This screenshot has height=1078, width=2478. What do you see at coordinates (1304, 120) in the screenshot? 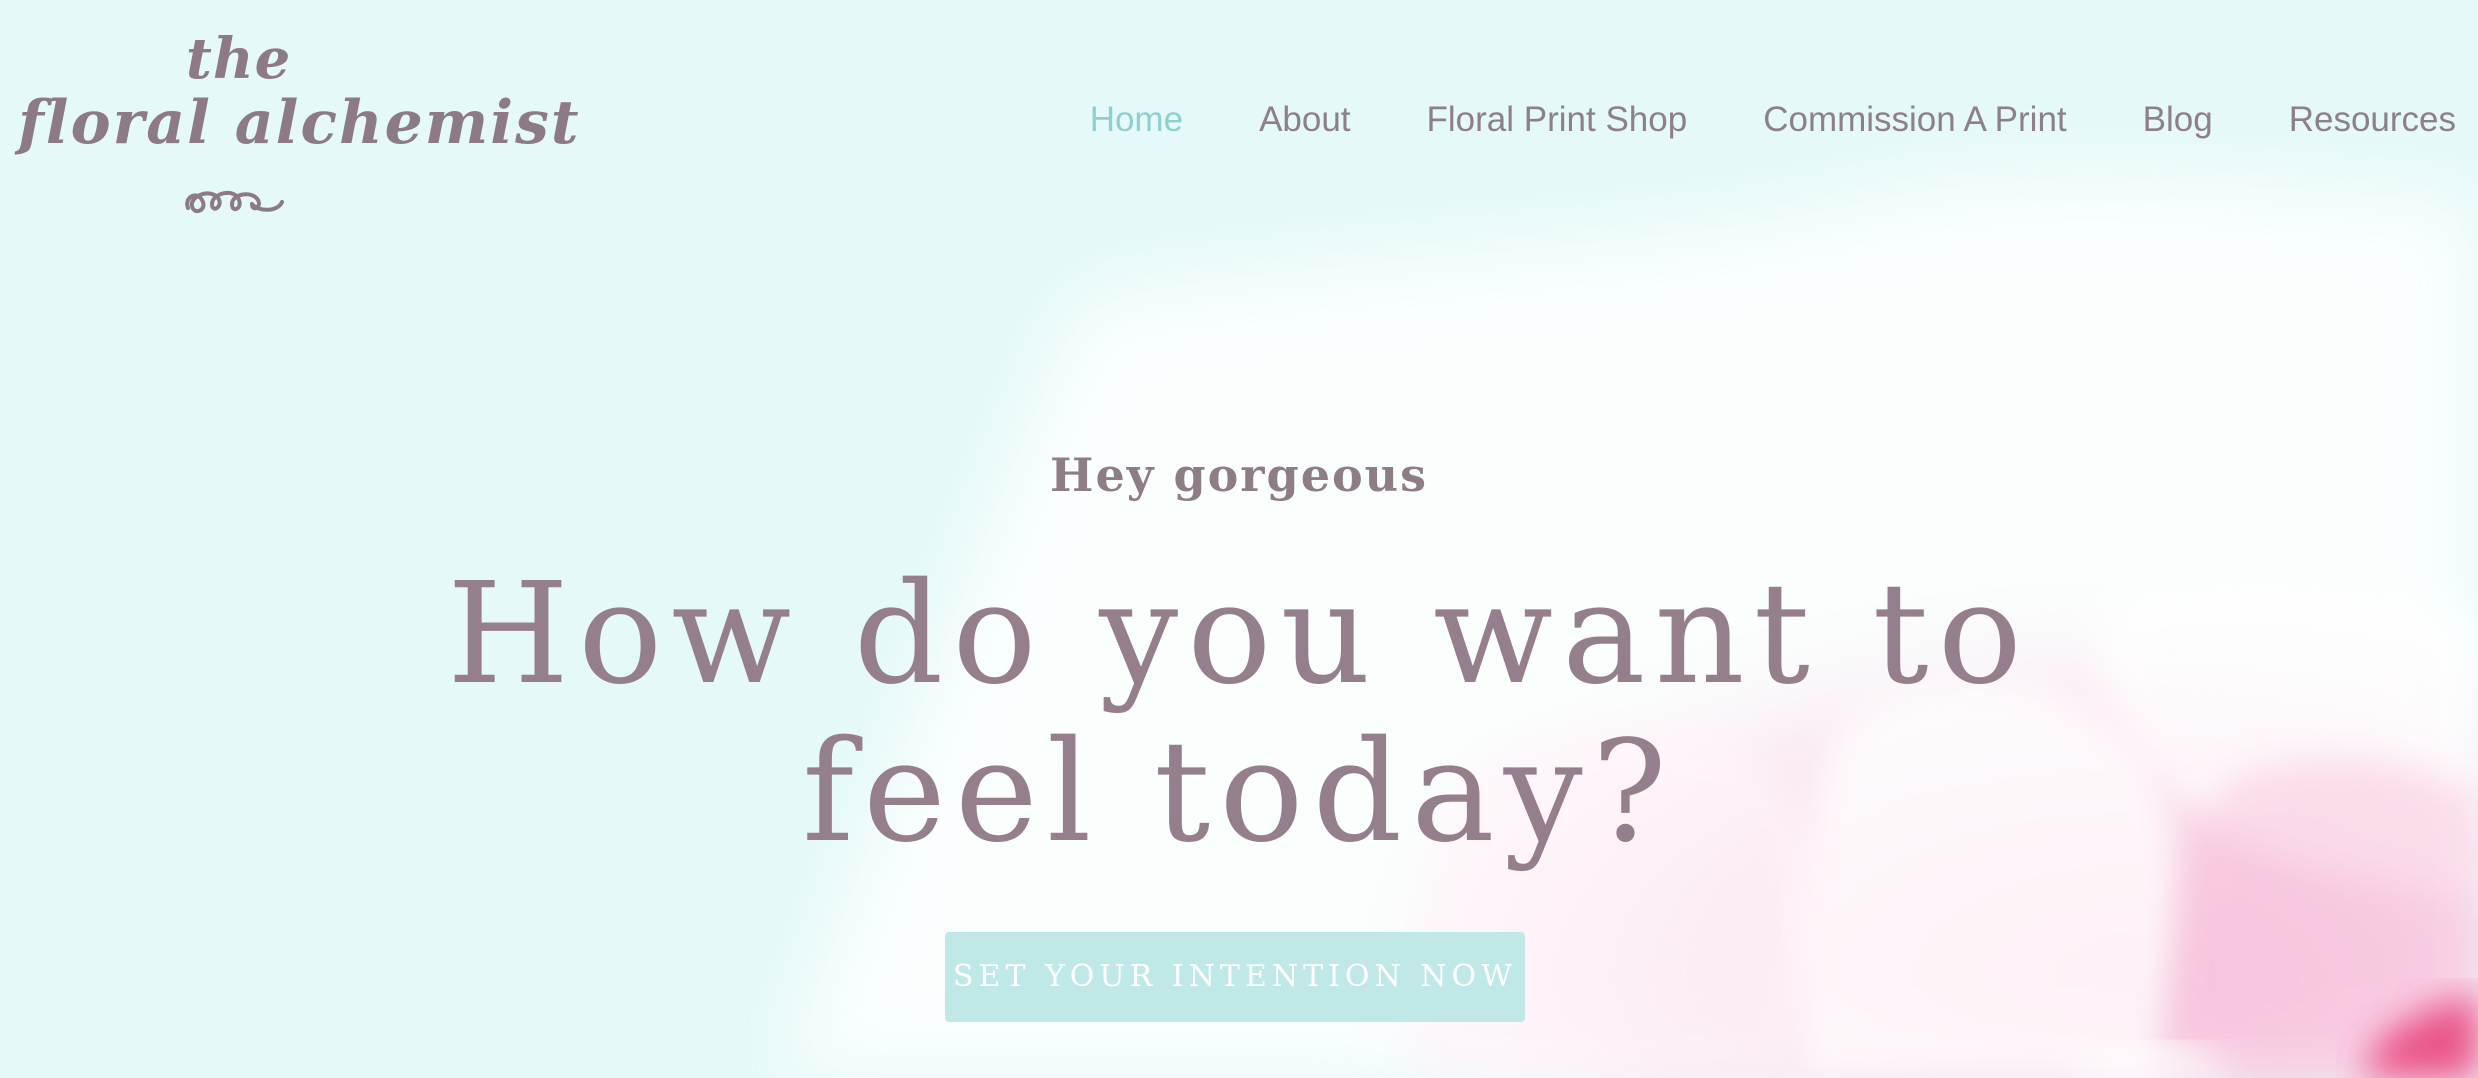
I see `nav-item-about: About` at bounding box center [1304, 120].